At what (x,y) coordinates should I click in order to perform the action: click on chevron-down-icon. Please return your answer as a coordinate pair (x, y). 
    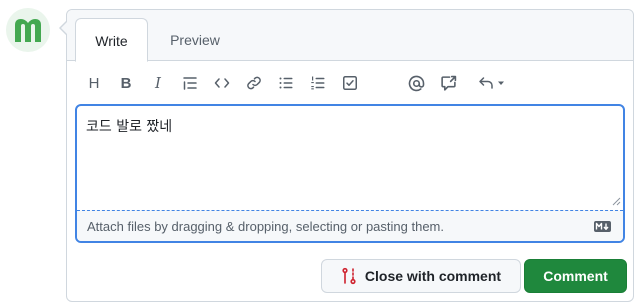
    Looking at the image, I should click on (500, 83).